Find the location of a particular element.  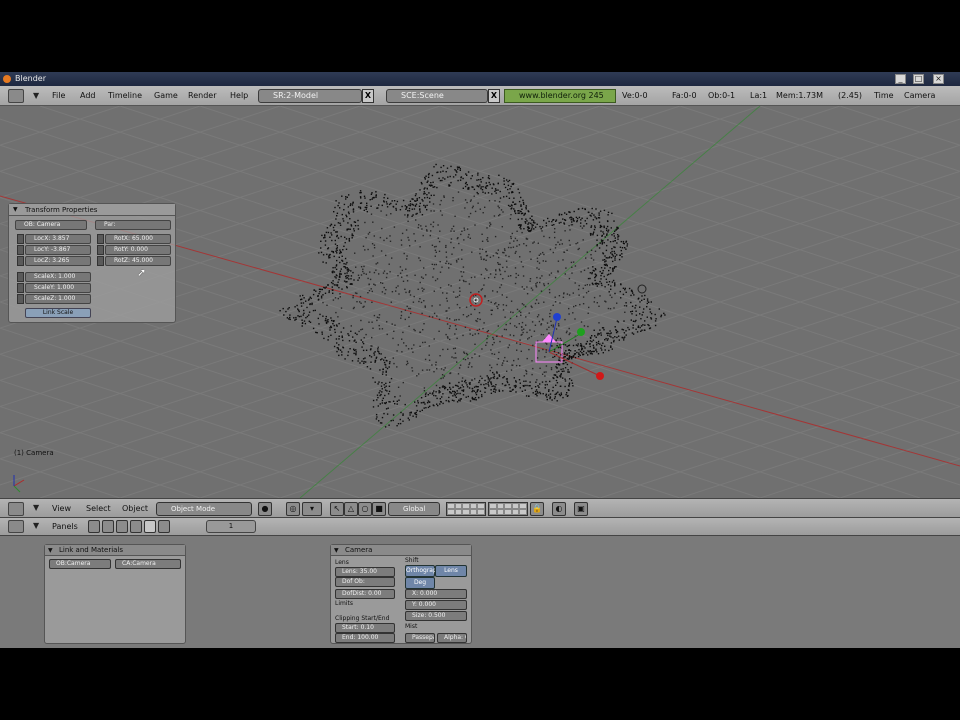

window-type-icon is located at coordinates (16, 96).